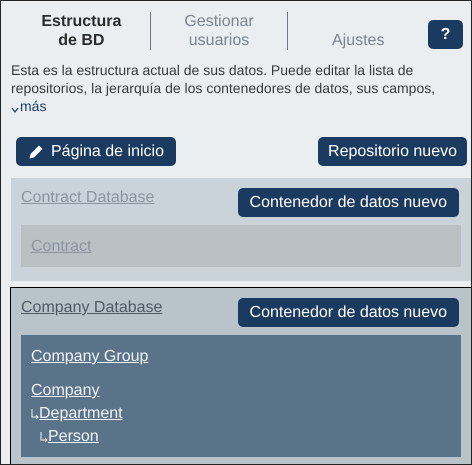  I want to click on container-link: Company, so click(65, 391).